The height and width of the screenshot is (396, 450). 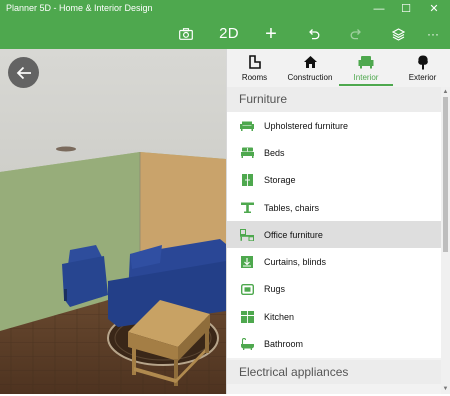 What do you see at coordinates (334, 99) in the screenshot?
I see `section-header-furniture: Furniture` at bounding box center [334, 99].